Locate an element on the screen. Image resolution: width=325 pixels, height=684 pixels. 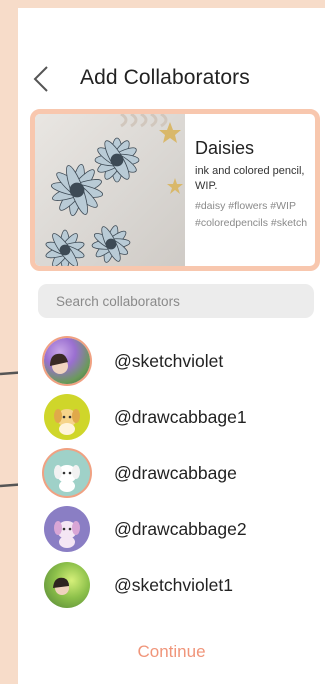
search-input is located at coordinates (176, 301).